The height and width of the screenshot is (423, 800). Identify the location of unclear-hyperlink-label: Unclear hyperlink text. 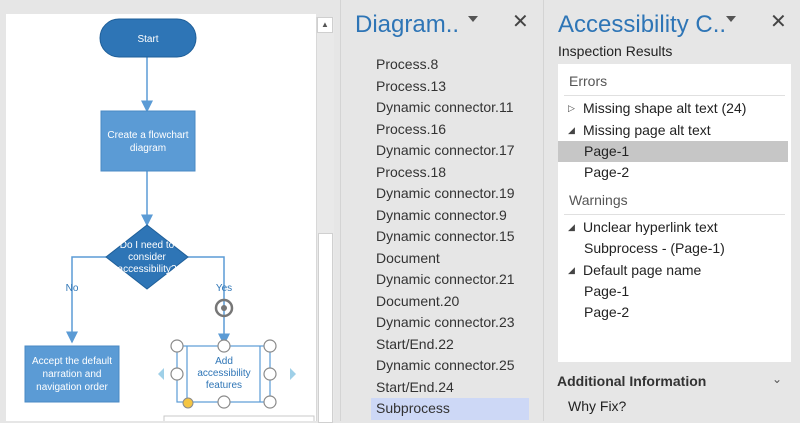
(650, 227).